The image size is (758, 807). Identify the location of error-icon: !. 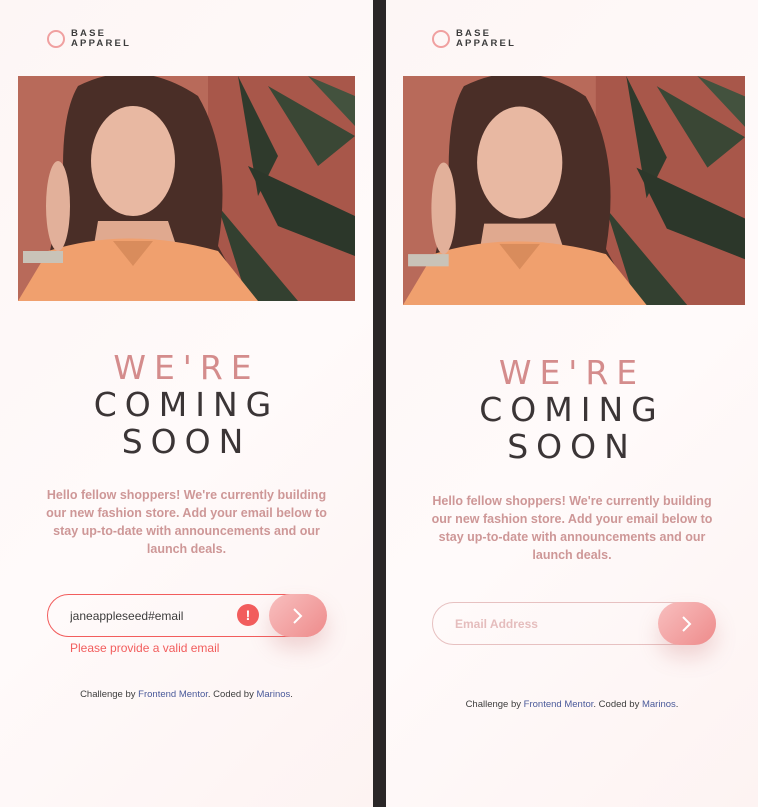
(248, 615).